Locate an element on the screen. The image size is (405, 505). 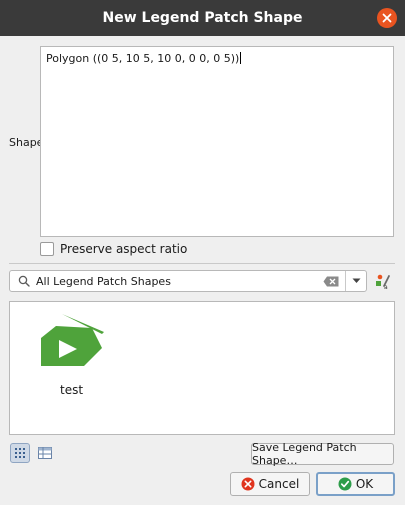
preserve-aspect-checkbox is located at coordinates (47, 249).